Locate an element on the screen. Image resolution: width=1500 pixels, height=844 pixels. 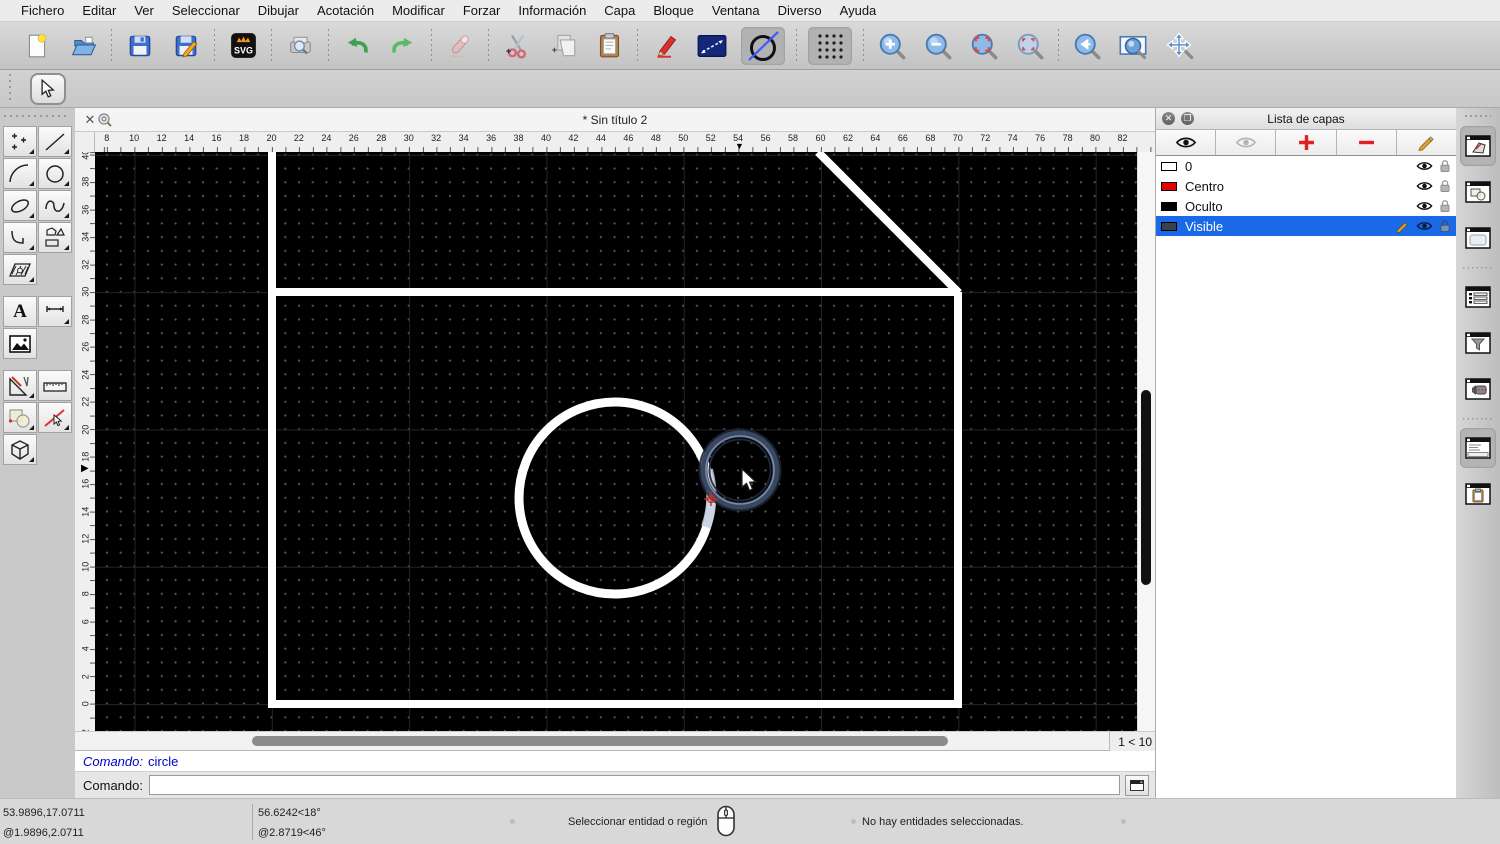
measure-tool is located at coordinates (55, 385).